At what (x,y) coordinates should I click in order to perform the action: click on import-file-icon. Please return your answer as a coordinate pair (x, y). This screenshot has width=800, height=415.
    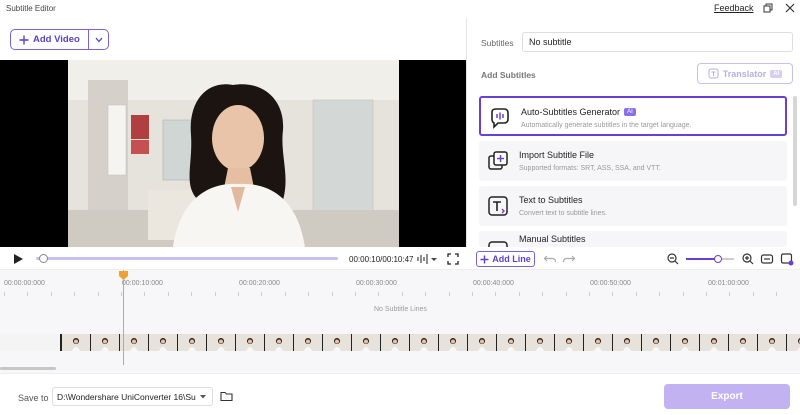
    Looking at the image, I should click on (498, 160).